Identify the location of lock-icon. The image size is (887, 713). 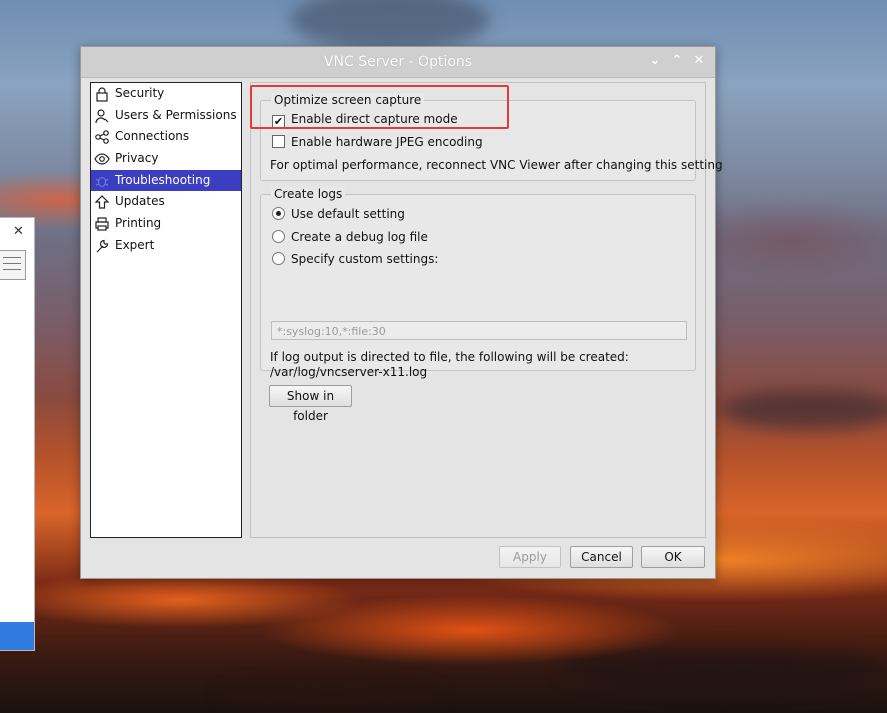
(102, 94).